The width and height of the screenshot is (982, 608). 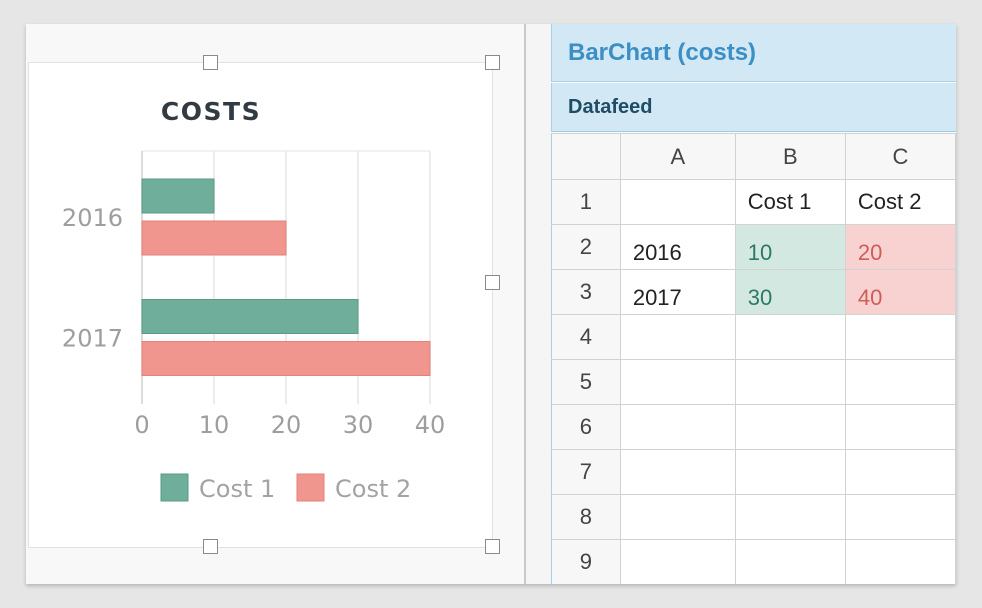 What do you see at coordinates (430, 425) in the screenshot?
I see `x-tick-label: 40` at bounding box center [430, 425].